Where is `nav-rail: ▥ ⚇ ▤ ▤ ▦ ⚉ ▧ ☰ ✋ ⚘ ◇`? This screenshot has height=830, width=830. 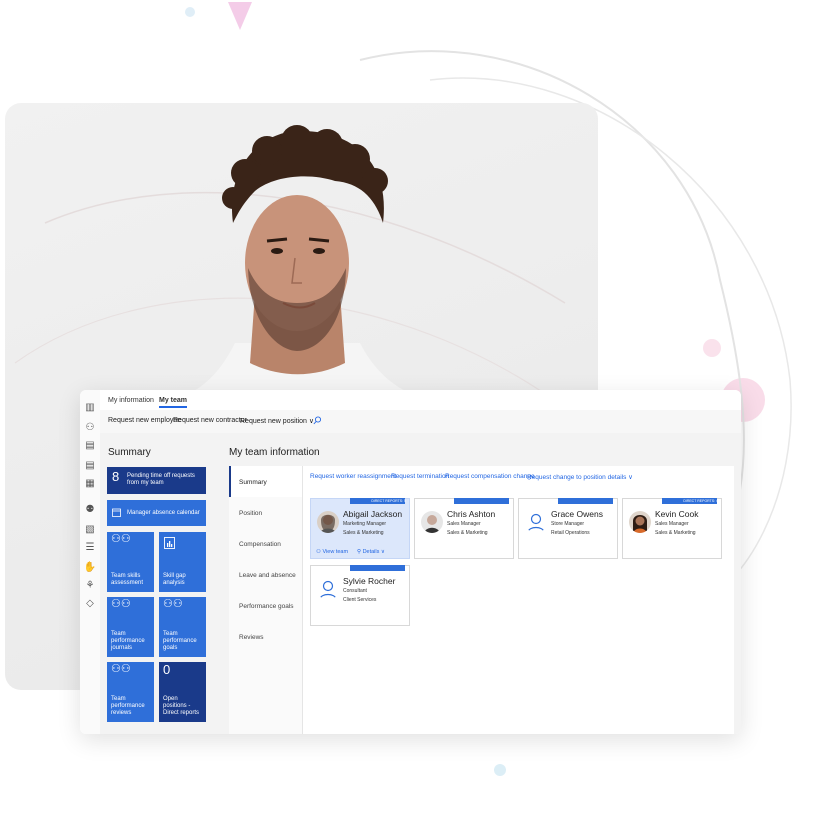
nav-rail: ▥ ⚇ ▤ ▤ ▦ ⚉ ▧ ☰ ✋ ⚘ ◇ is located at coordinates (90, 562).